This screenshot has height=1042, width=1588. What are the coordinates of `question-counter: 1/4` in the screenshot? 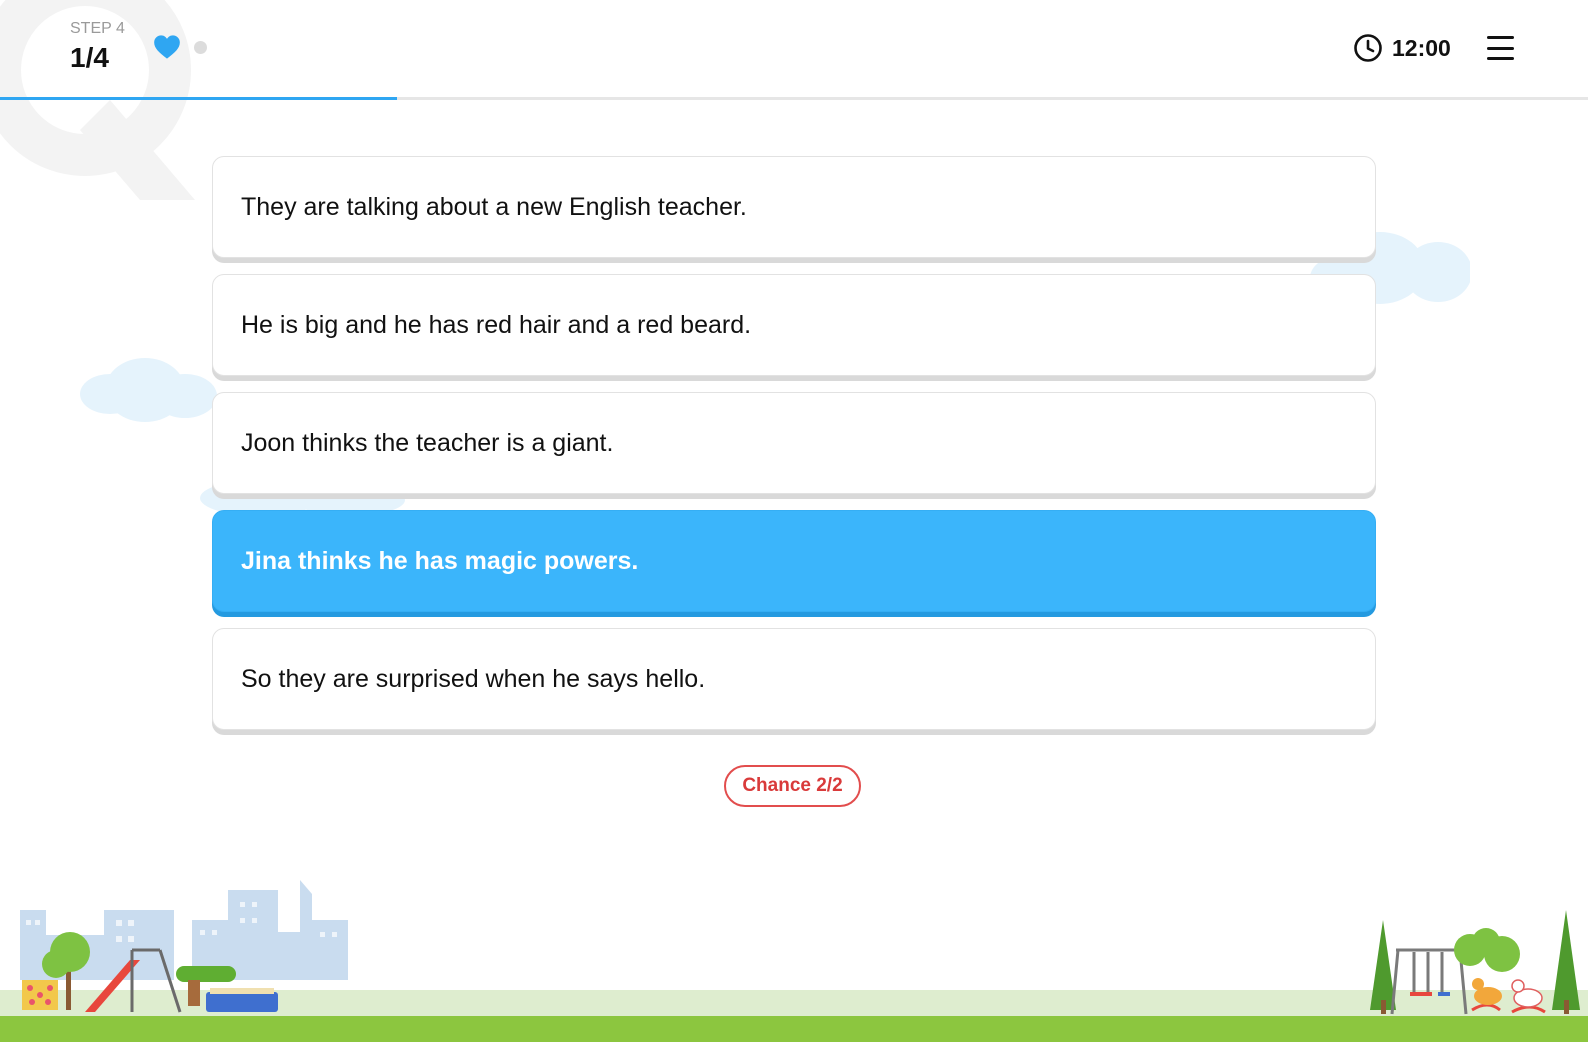 It's located at (89, 57).